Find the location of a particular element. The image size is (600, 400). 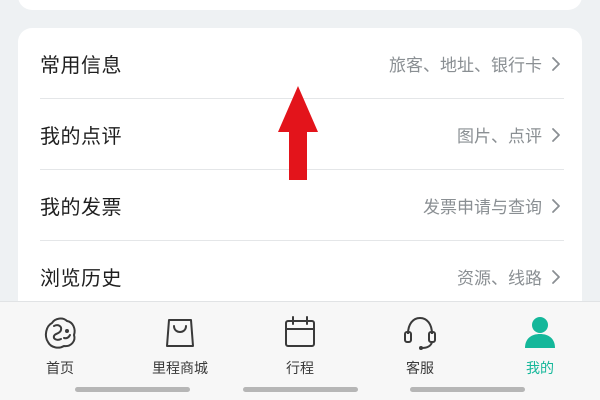

shopping-bag-icon is located at coordinates (180, 333).